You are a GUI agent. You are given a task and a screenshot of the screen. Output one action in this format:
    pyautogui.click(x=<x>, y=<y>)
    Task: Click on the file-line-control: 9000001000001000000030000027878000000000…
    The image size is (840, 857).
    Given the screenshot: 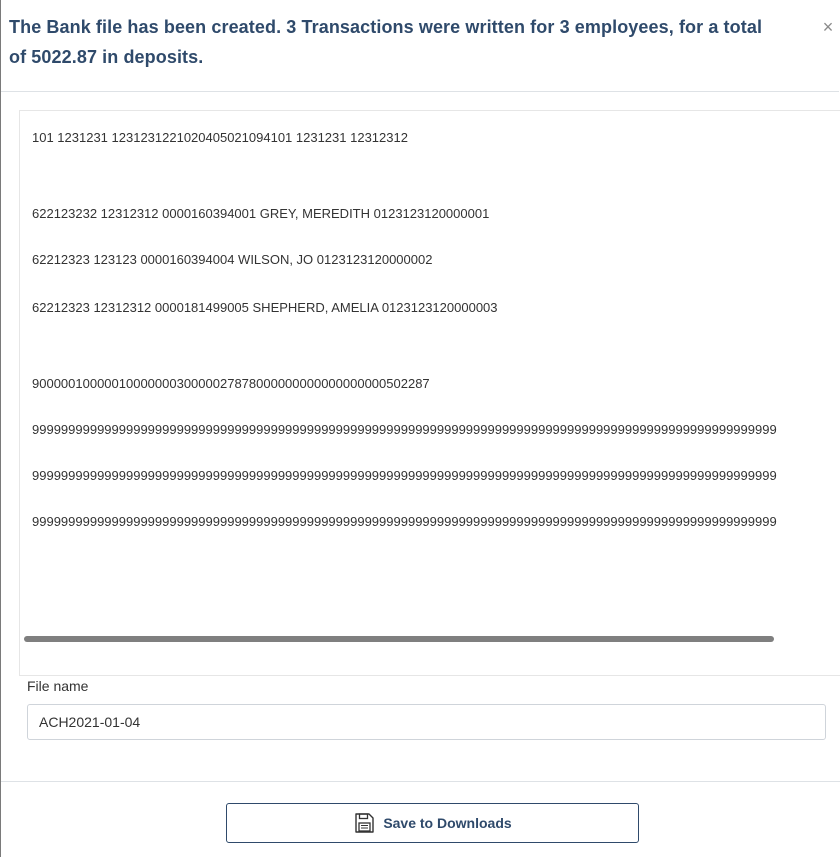 What is the action you would take?
    pyautogui.click(x=231, y=383)
    